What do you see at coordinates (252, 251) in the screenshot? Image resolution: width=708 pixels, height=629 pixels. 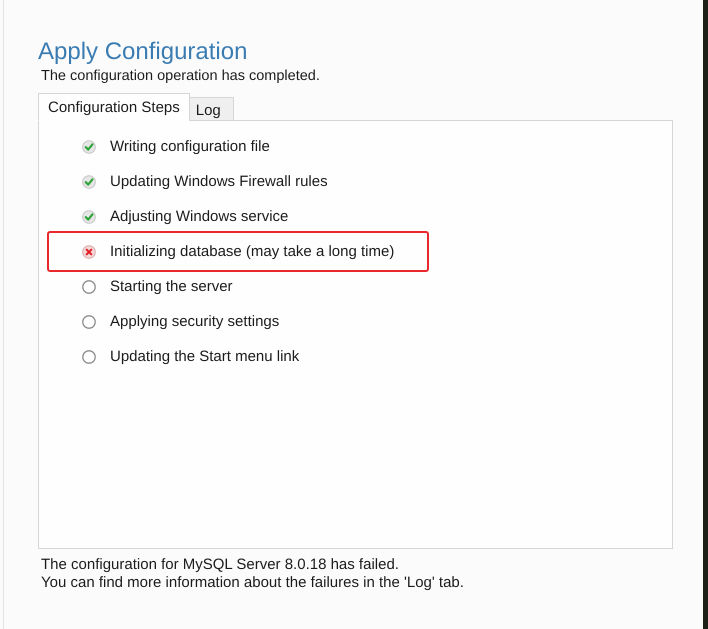 I see `step-label: Initializing database (may take a long time)` at bounding box center [252, 251].